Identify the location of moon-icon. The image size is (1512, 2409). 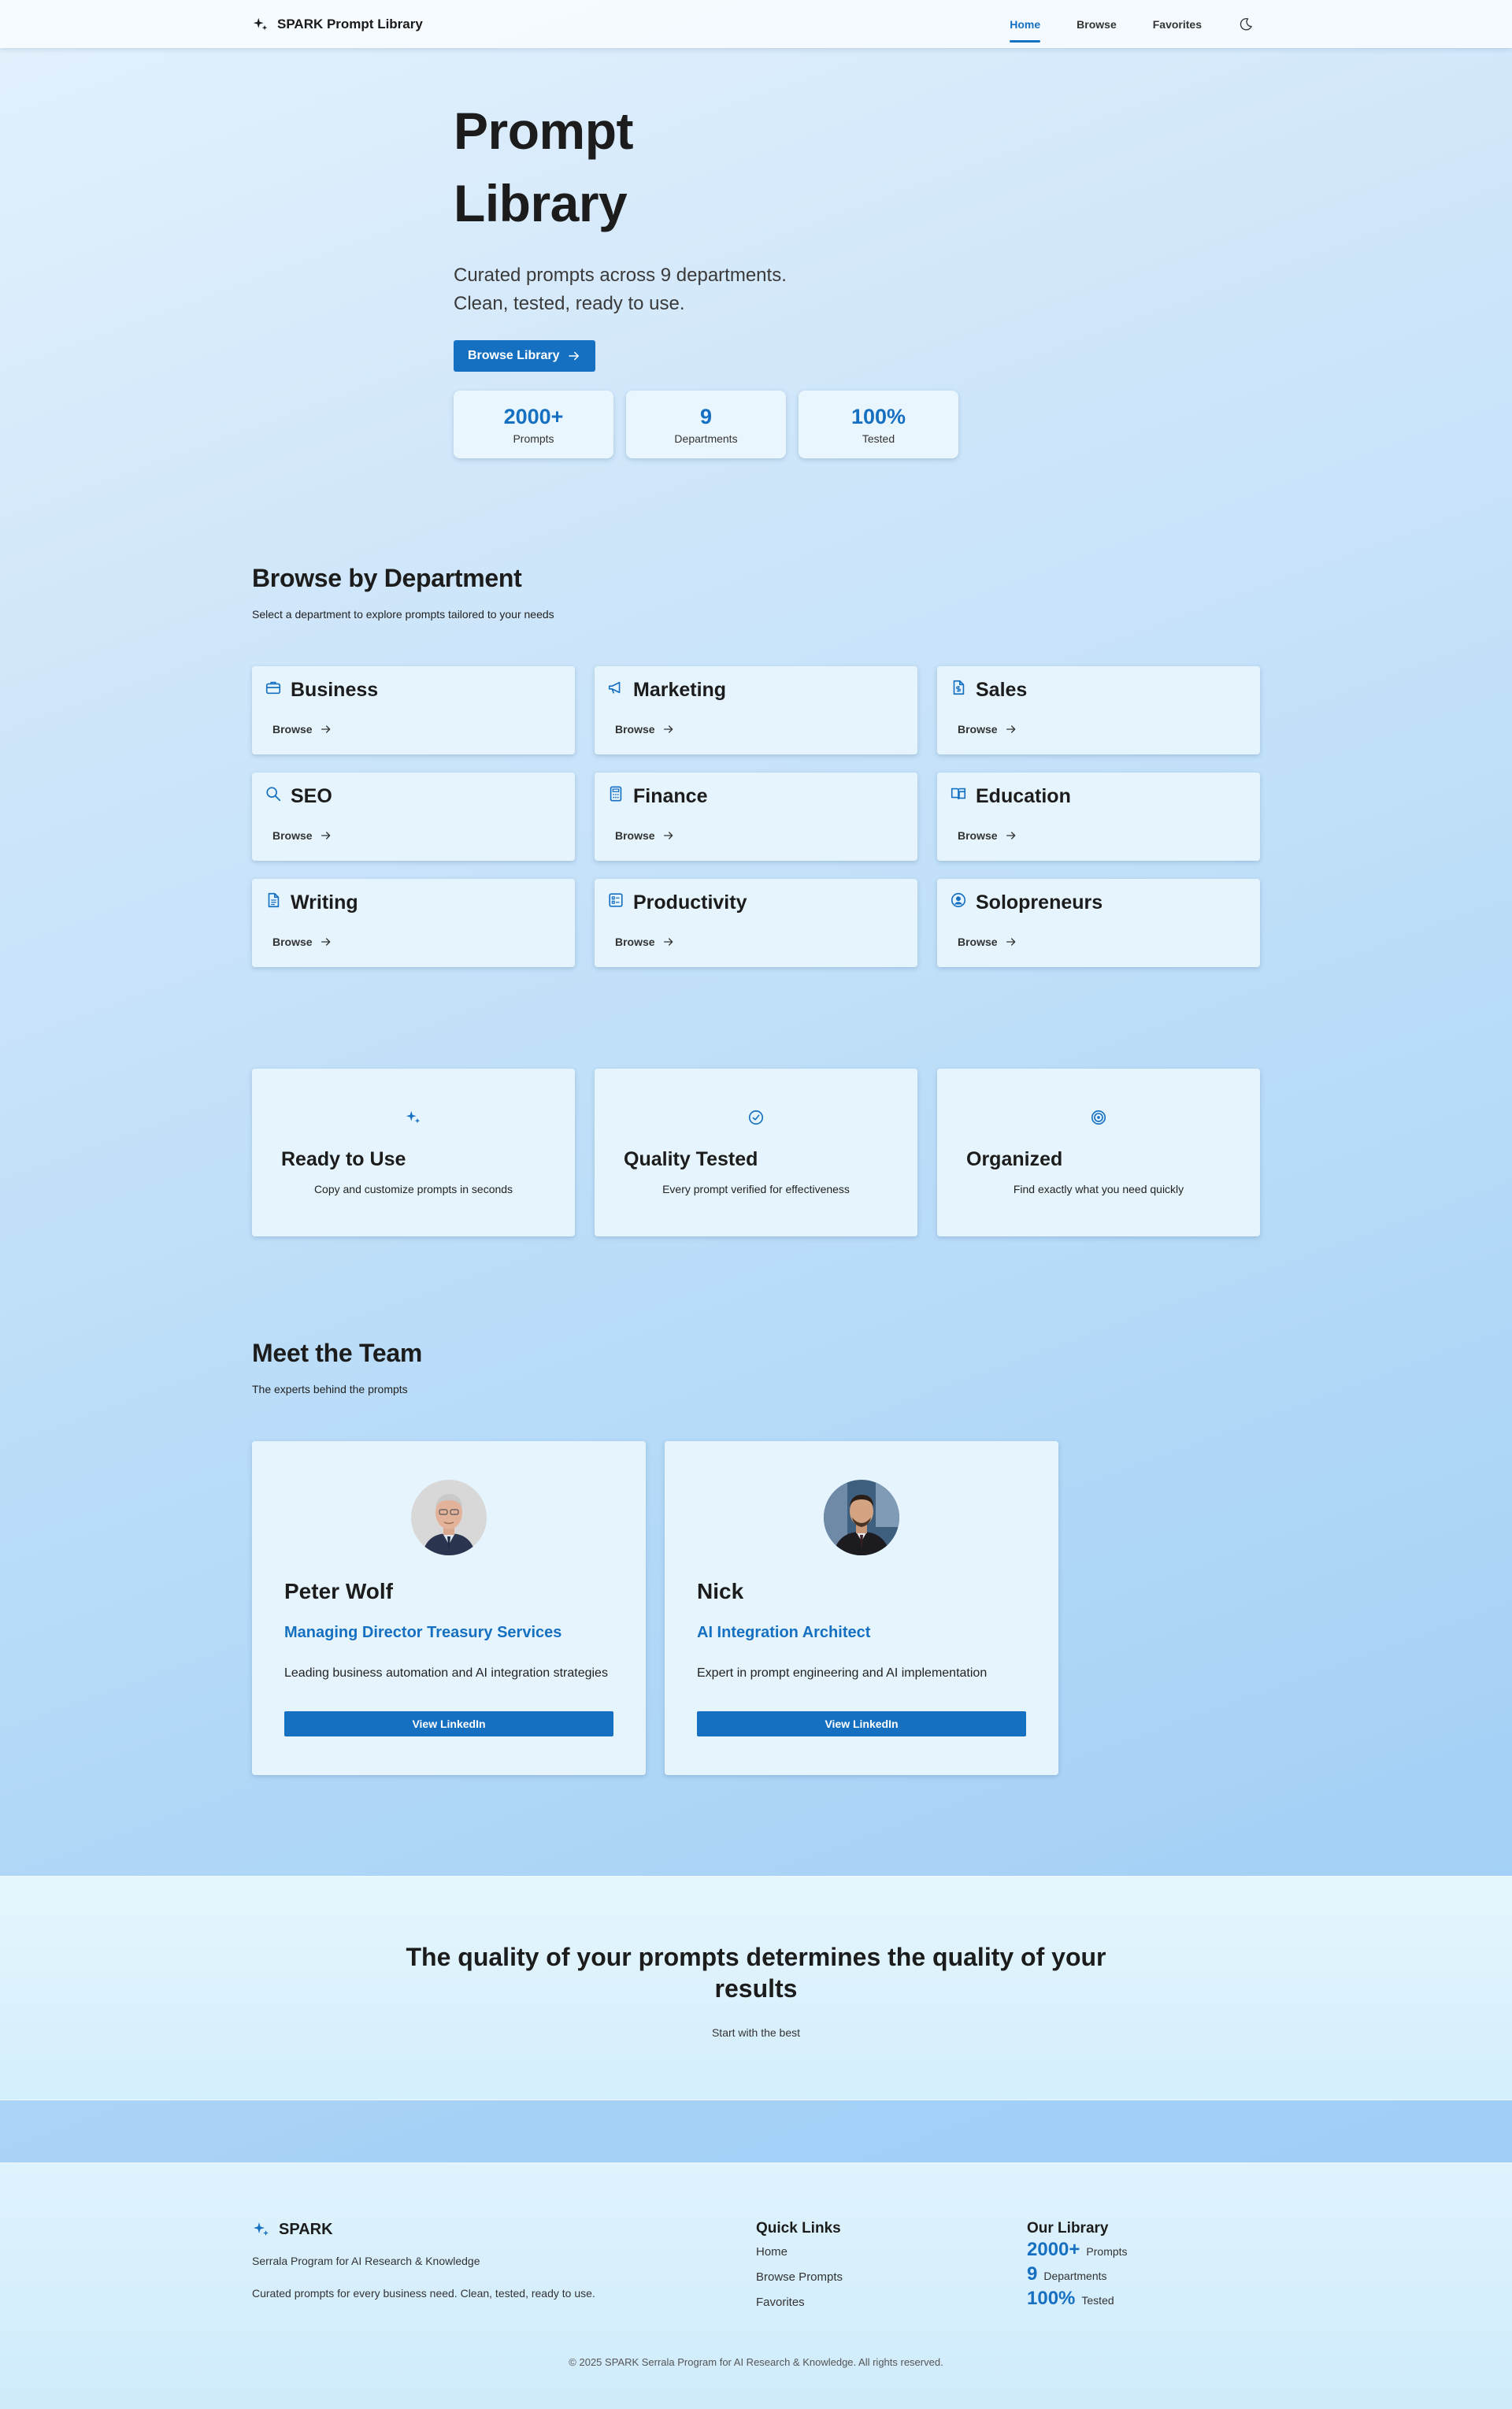
(1246, 24).